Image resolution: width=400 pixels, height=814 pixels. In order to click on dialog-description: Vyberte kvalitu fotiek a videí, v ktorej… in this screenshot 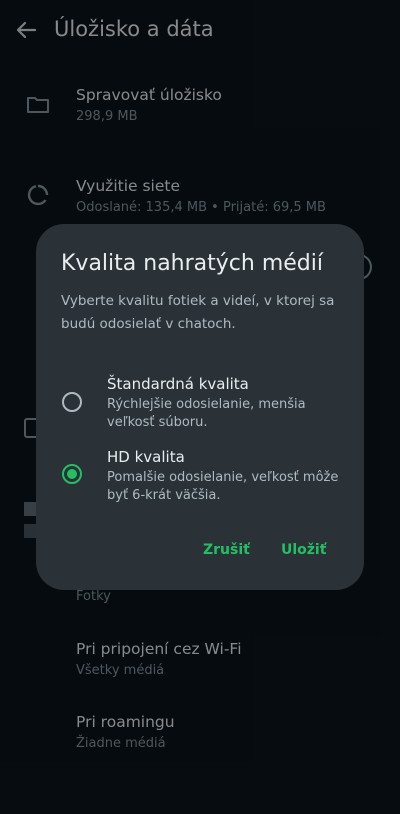, I will do `click(198, 312)`.